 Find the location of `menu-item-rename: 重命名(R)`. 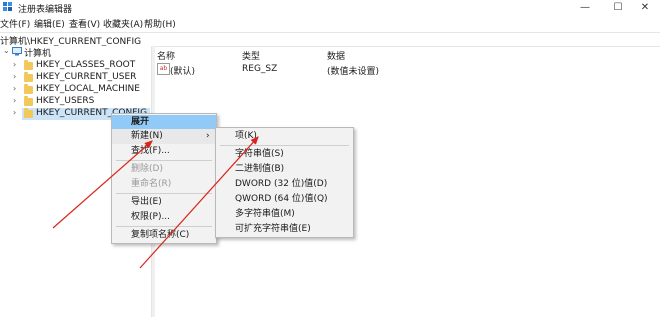

menu-item-rename: 重命名(R) is located at coordinates (151, 184).